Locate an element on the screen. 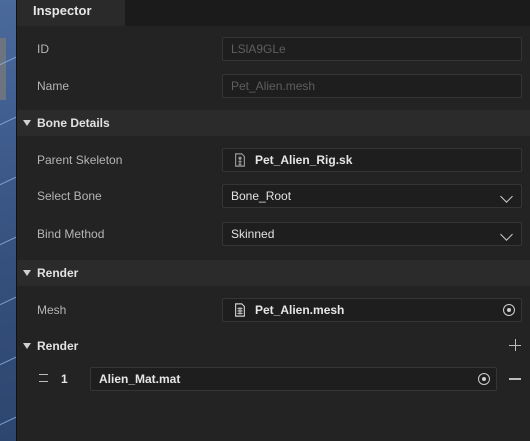  name-value: Pet_Alien.mesh is located at coordinates (273, 86).